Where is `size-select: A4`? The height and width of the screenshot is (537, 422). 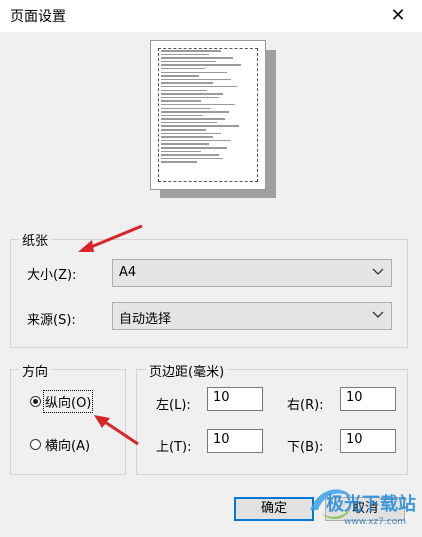
size-select: A4 is located at coordinates (252, 273).